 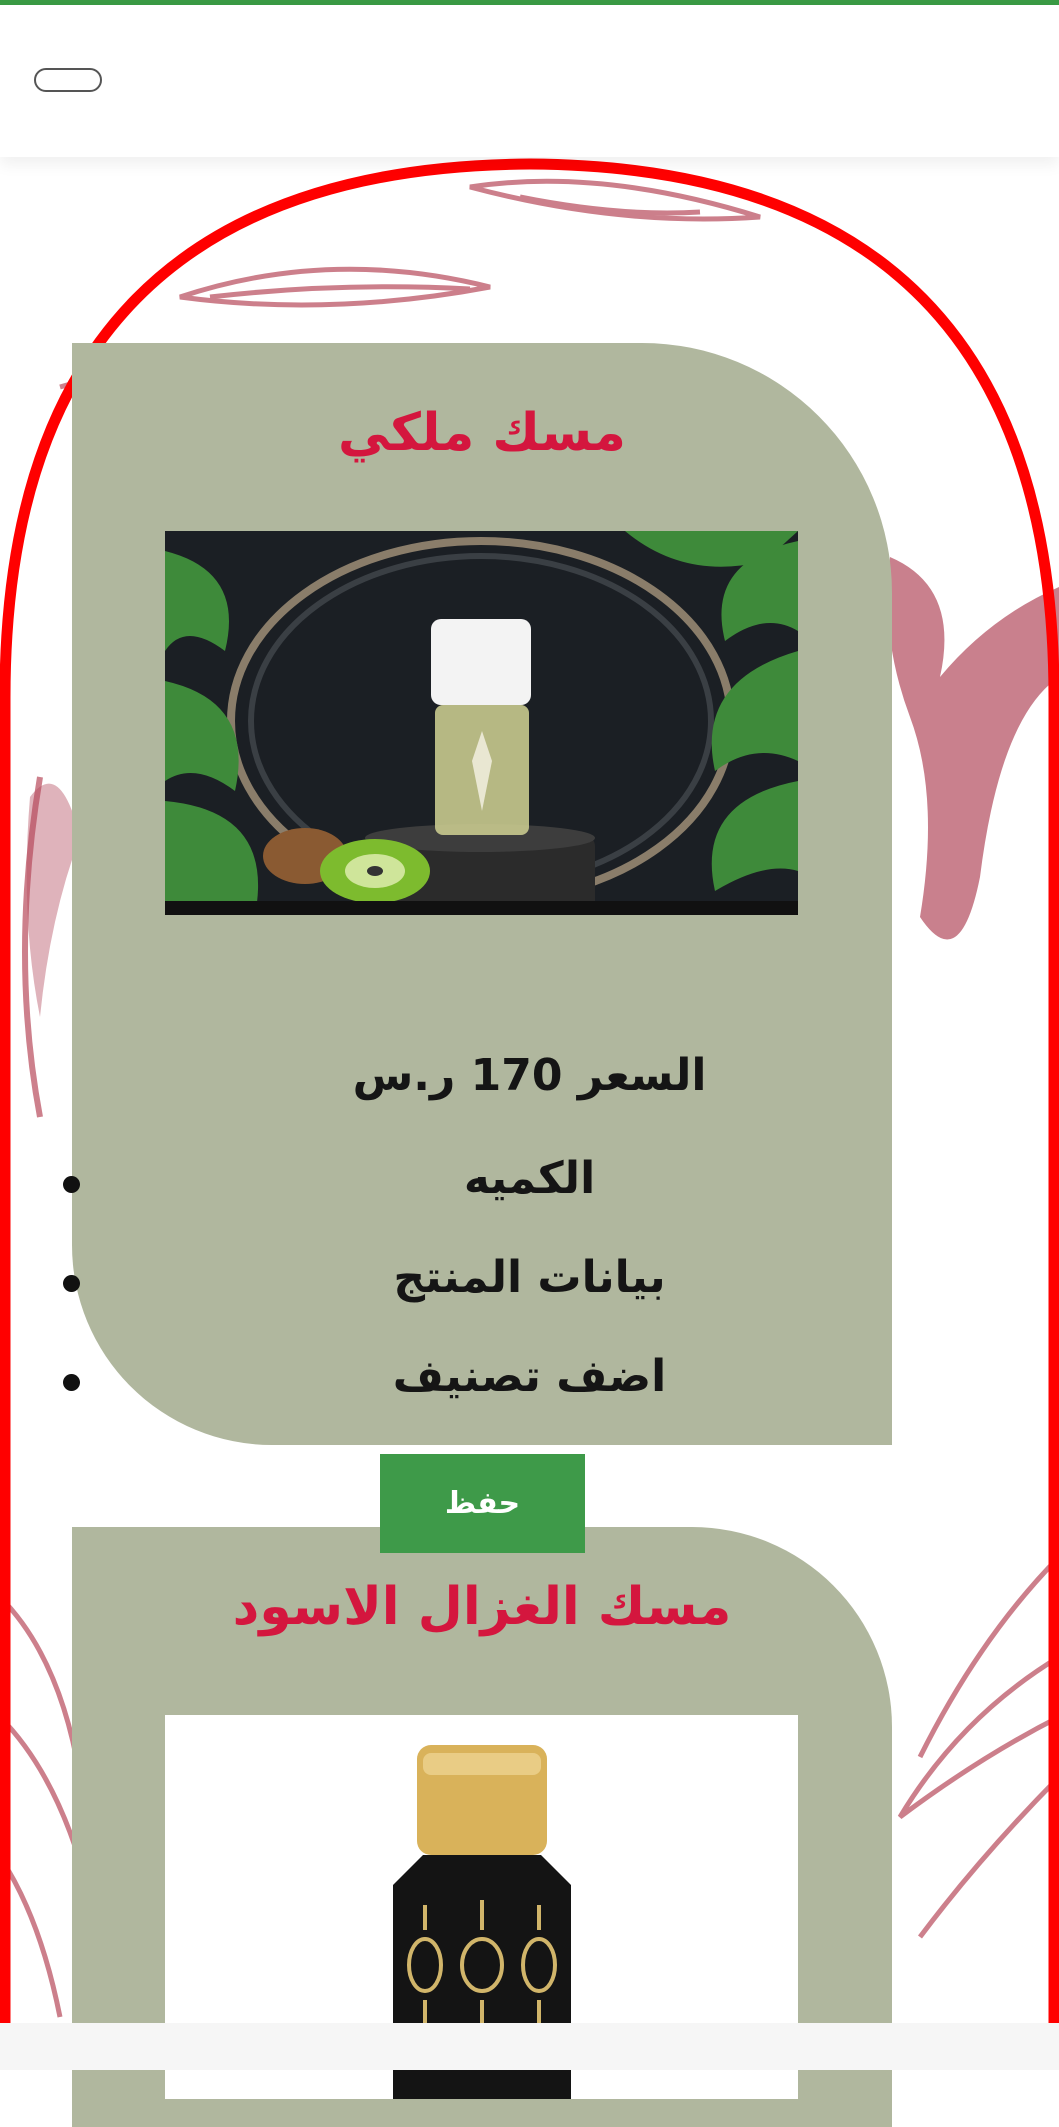 What do you see at coordinates (529, 1075) in the screenshot?
I see `price-label: السعر 170 ر.س` at bounding box center [529, 1075].